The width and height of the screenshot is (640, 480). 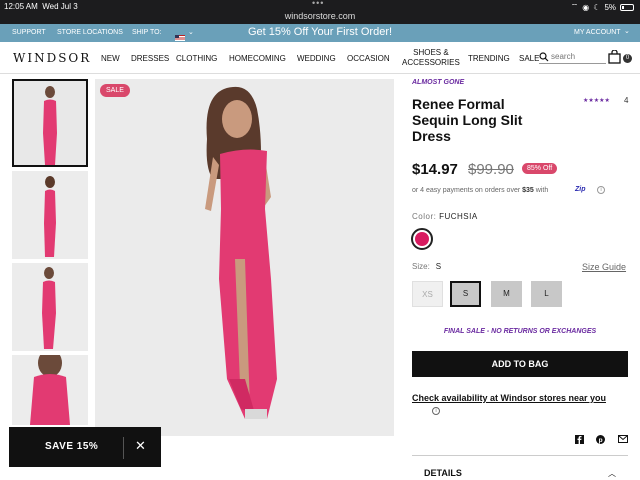 I want to click on zip-logo: Zip, so click(x=580, y=189).